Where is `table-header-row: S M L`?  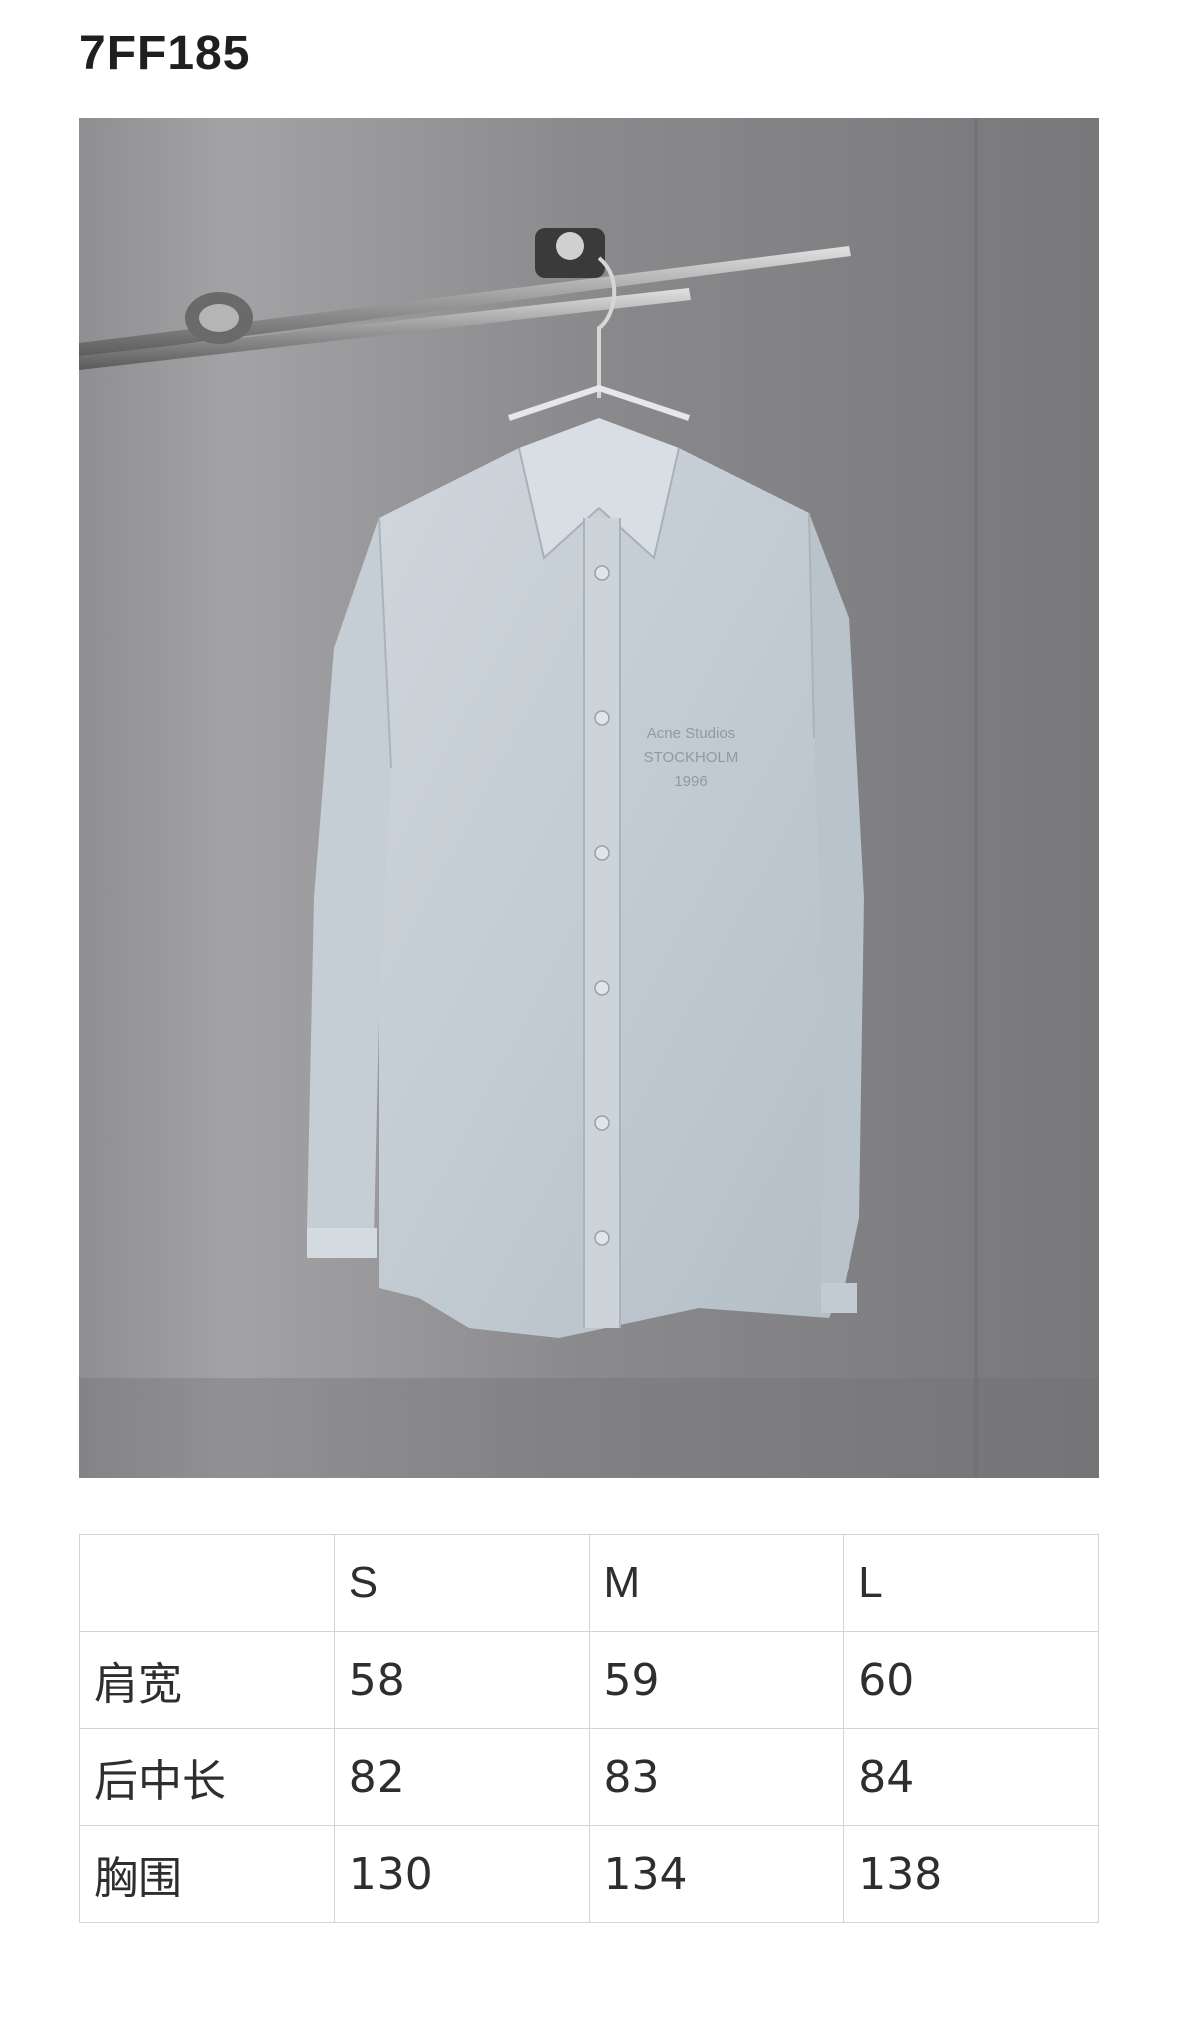 table-header-row: S M L is located at coordinates (589, 1583).